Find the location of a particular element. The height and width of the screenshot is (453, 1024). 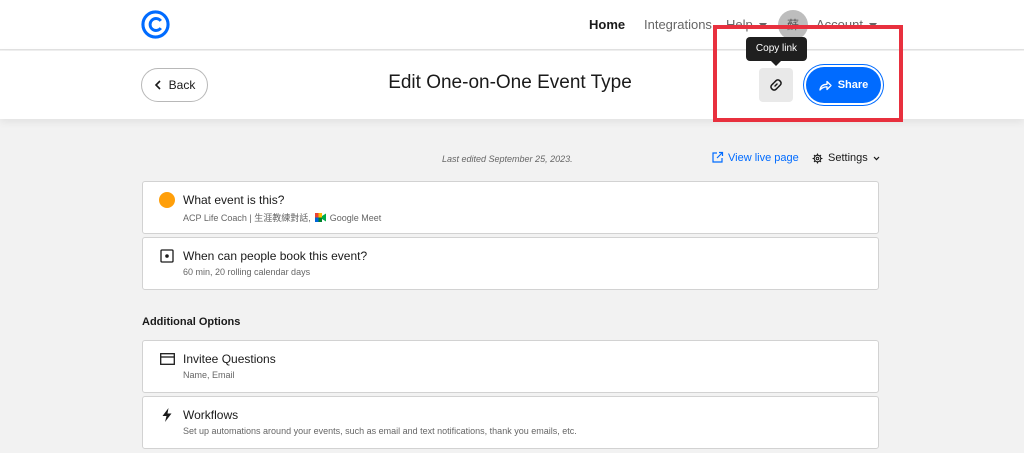

calendly-logo-icon is located at coordinates (155, 24).